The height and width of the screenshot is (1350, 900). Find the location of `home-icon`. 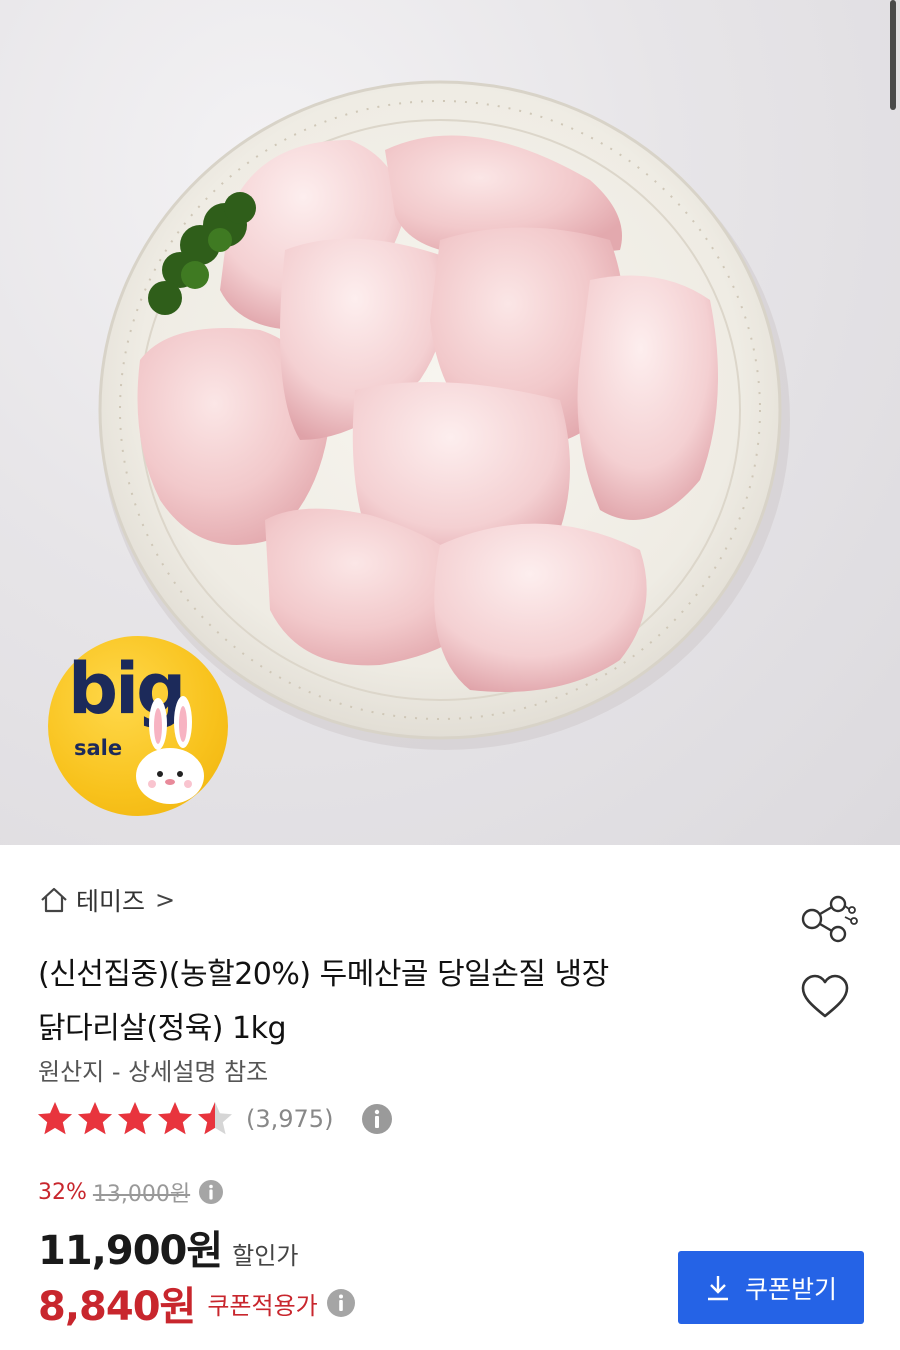

home-icon is located at coordinates (54, 900).